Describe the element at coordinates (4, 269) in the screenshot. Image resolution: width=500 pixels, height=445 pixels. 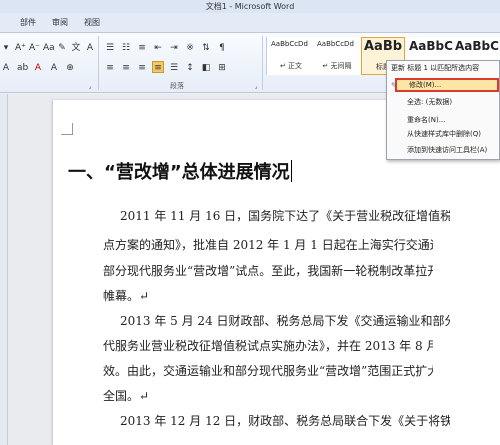
I see `vertical-ruler` at that location.